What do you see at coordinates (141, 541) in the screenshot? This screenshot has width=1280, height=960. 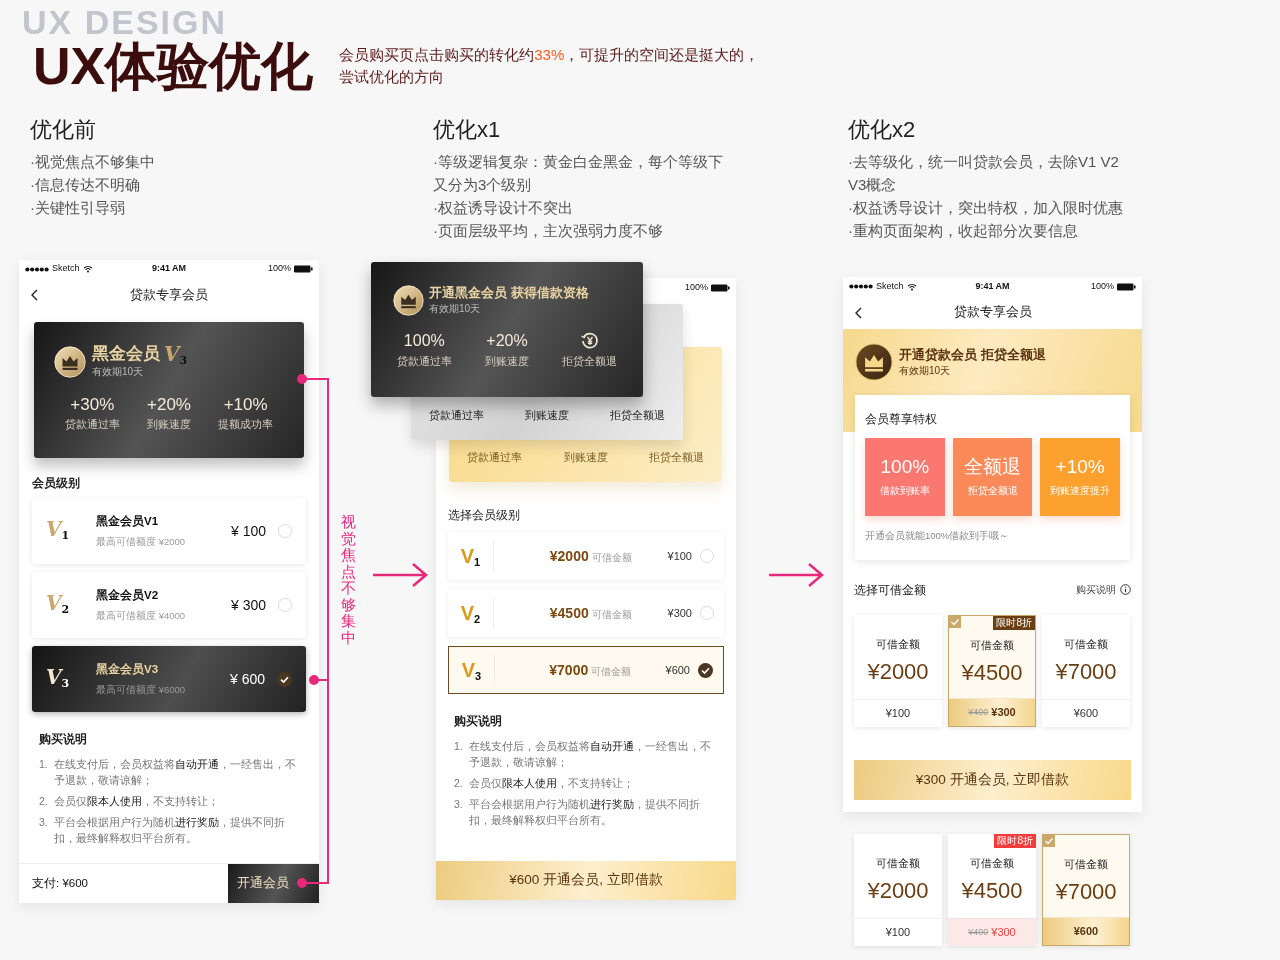 I see `limit-text: 最高可借额度 ¥2000` at bounding box center [141, 541].